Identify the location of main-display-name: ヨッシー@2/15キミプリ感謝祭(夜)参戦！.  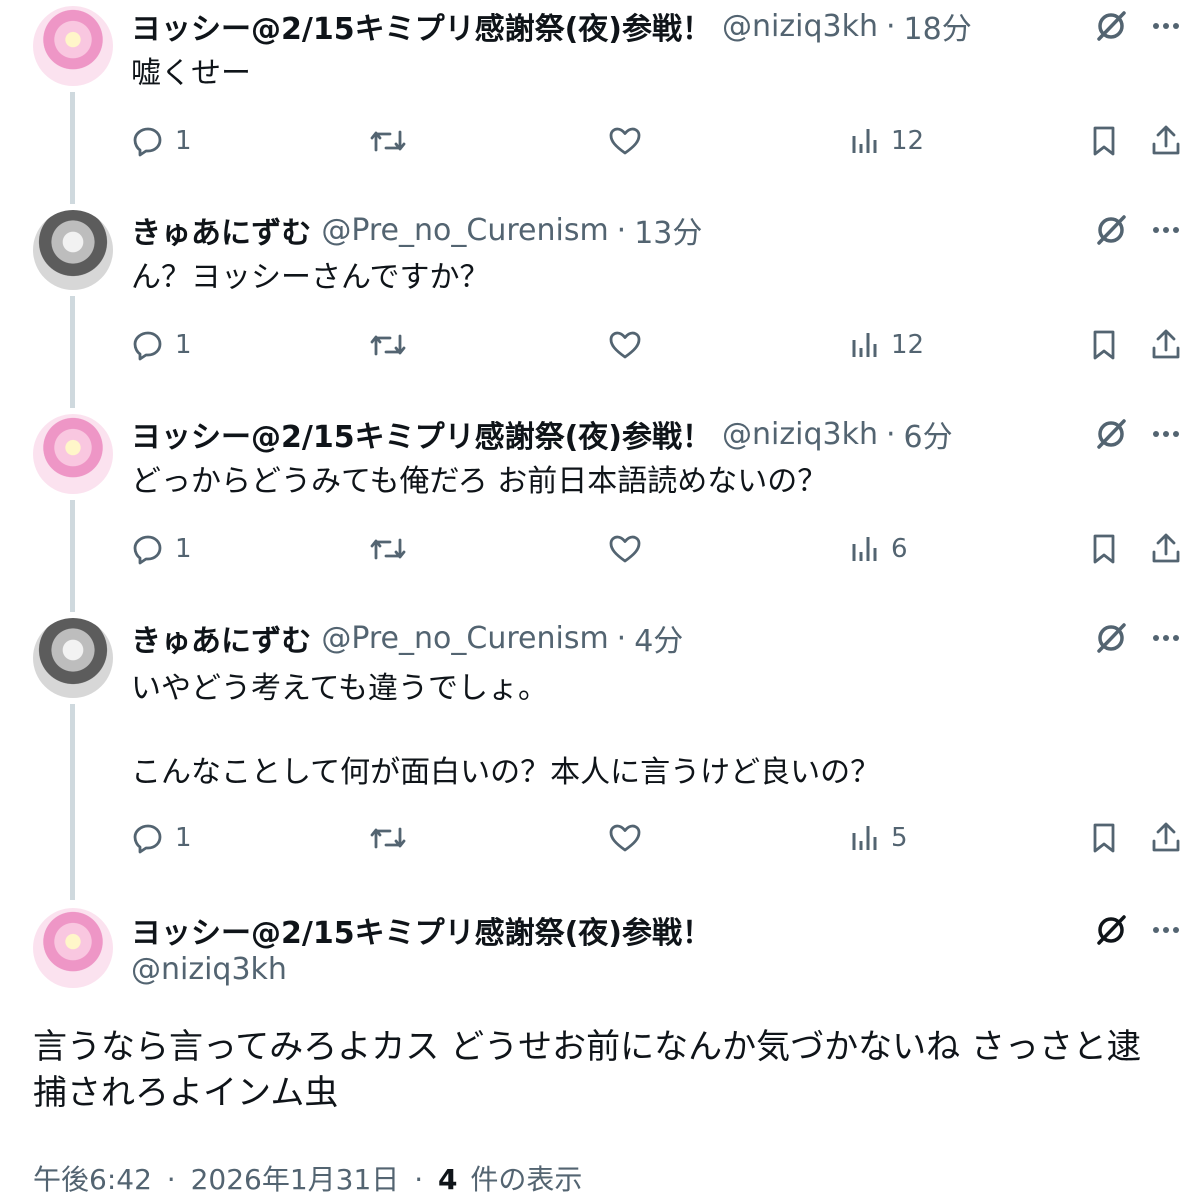
(421, 930).